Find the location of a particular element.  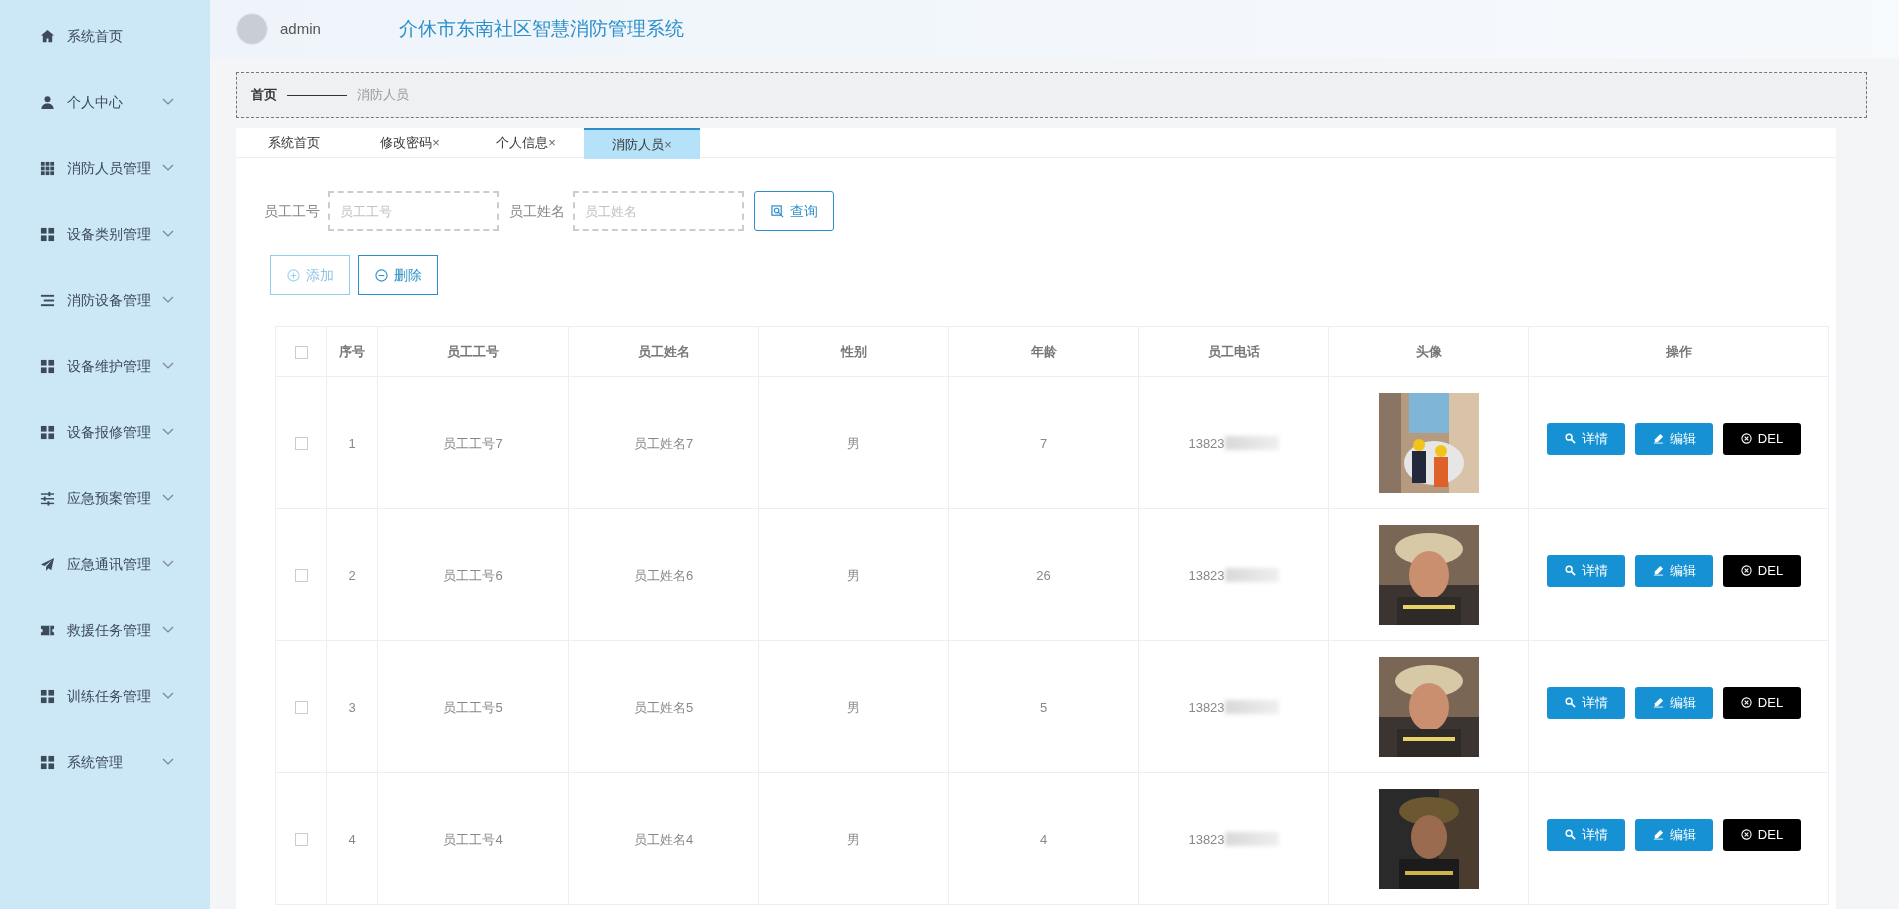

tab: 个人信息× is located at coordinates (526, 143).